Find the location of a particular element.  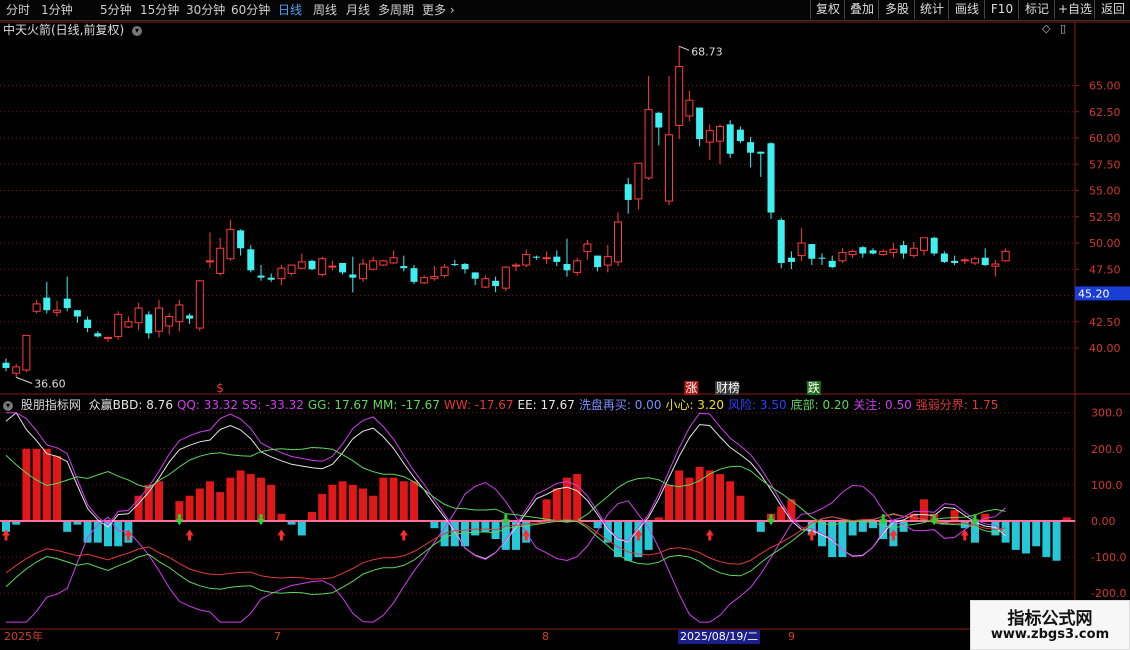

price-tick-label: 60.00 is located at coordinates (1105, 138).